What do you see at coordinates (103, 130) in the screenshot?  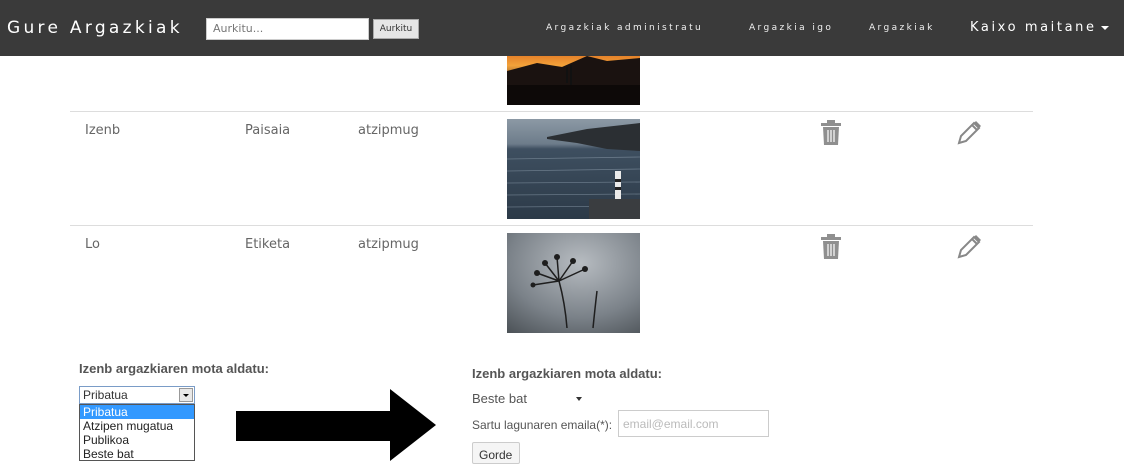 I see `photo-name: Izenb` at bounding box center [103, 130].